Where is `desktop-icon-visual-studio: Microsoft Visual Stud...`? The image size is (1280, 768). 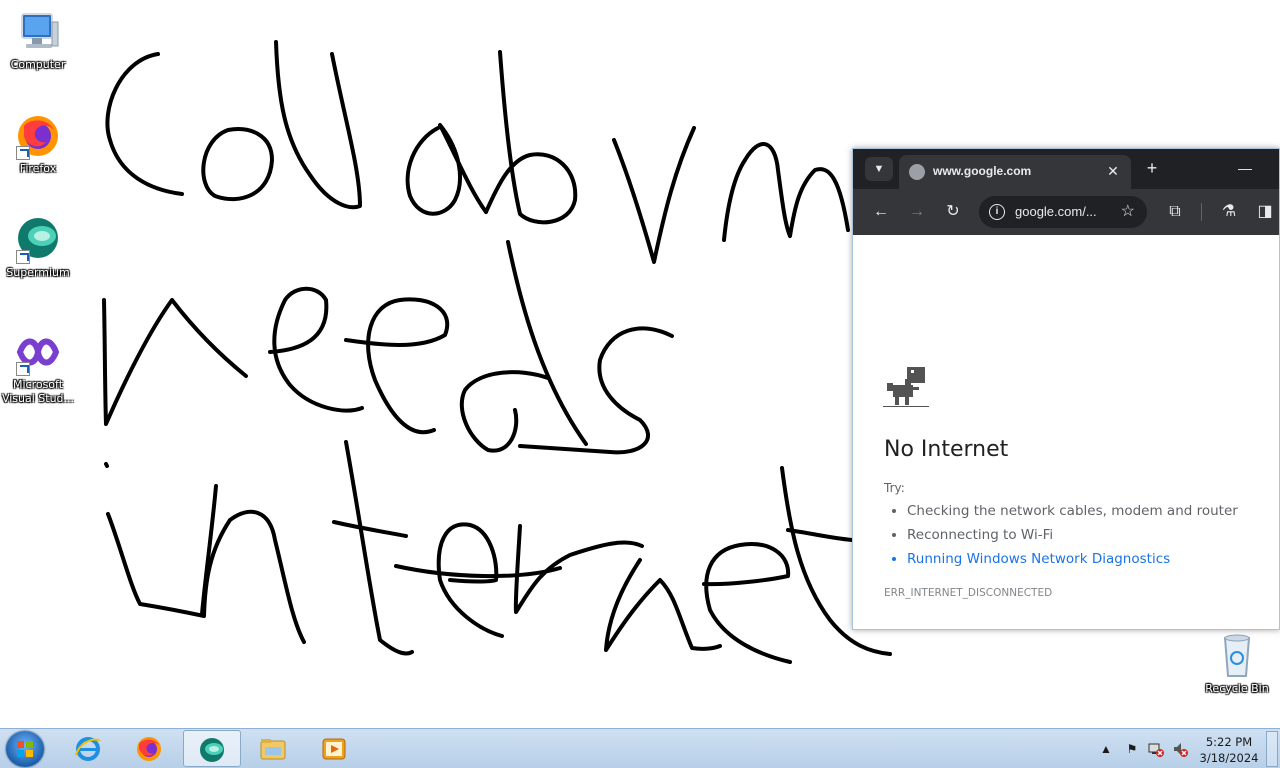
desktop-icon-visual-studio: Microsoft Visual Stud... is located at coordinates (38, 367).